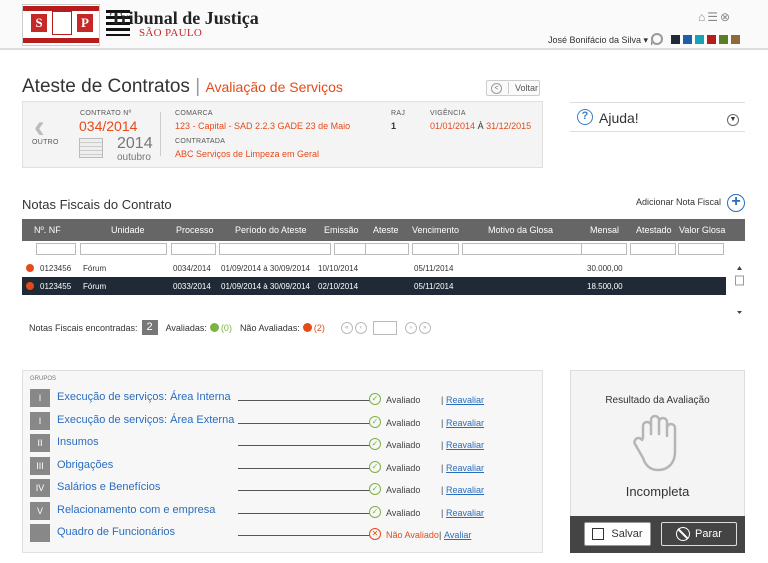  I want to click on not-evaluated-count: (2), so click(319, 327).